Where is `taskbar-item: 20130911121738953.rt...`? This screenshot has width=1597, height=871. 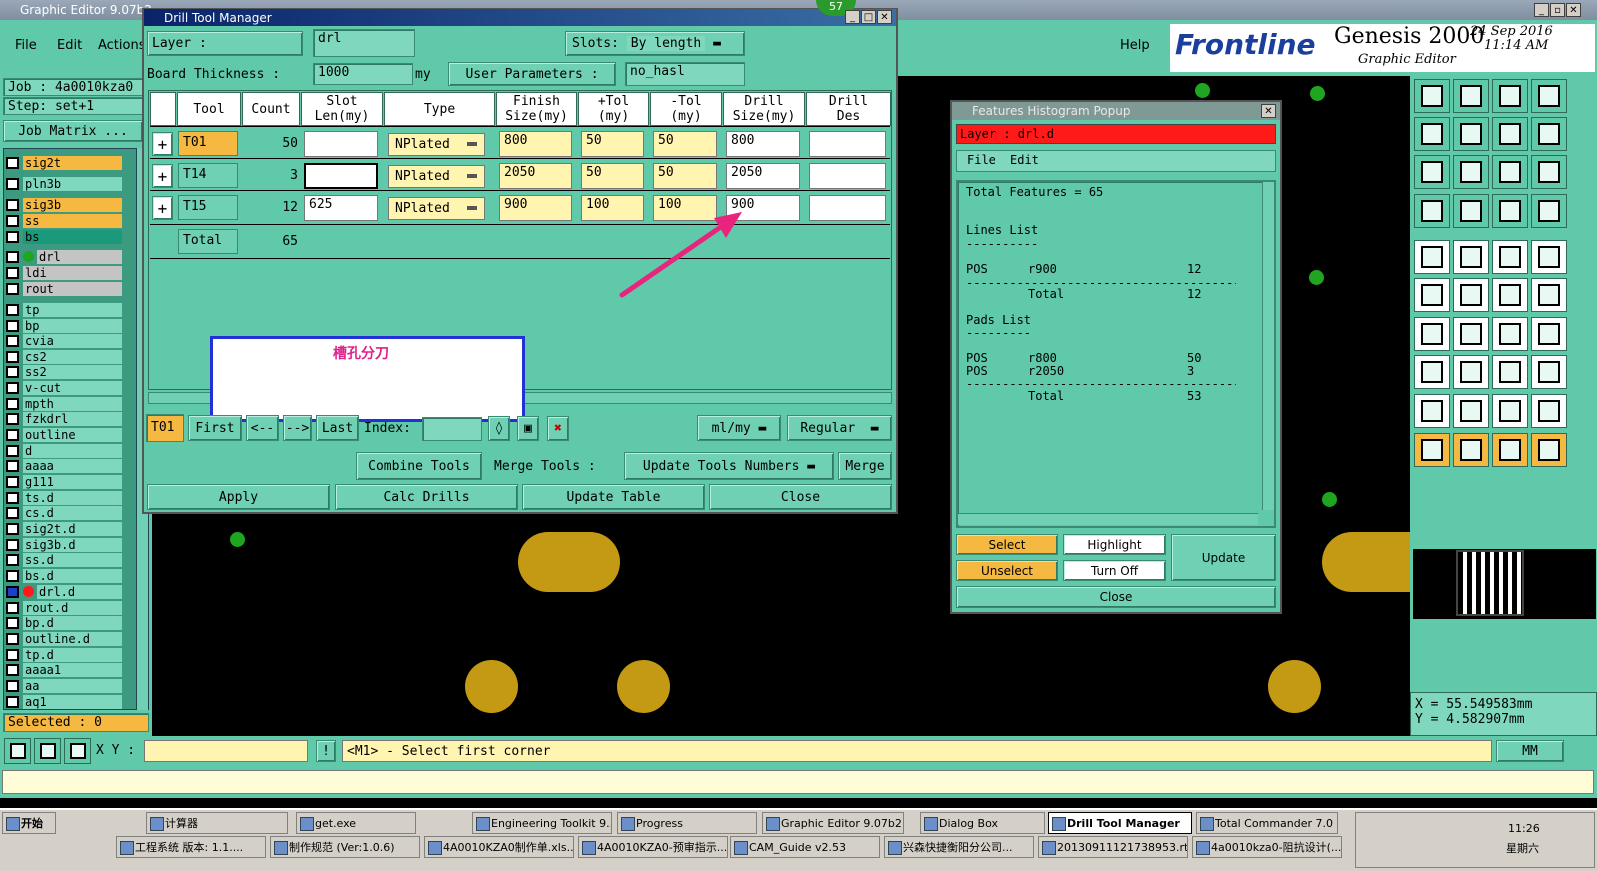 taskbar-item: 20130911121738953.rt... is located at coordinates (1113, 847).